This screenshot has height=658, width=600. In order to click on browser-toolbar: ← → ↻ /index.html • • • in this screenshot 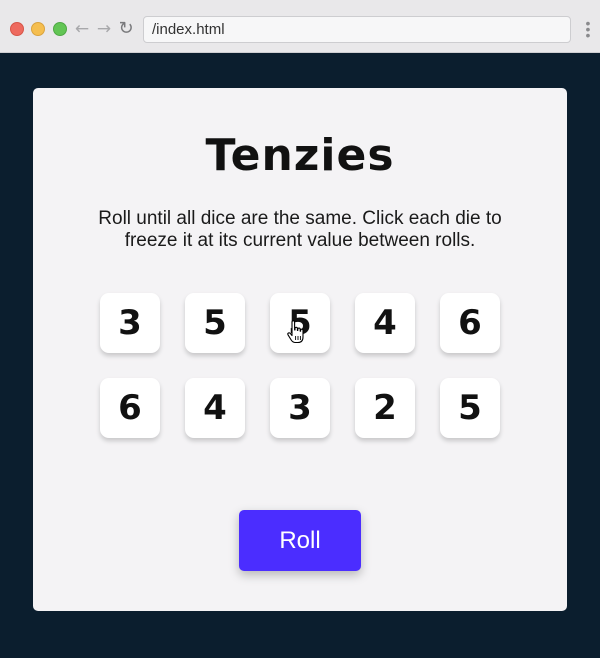, I will do `click(300, 26)`.